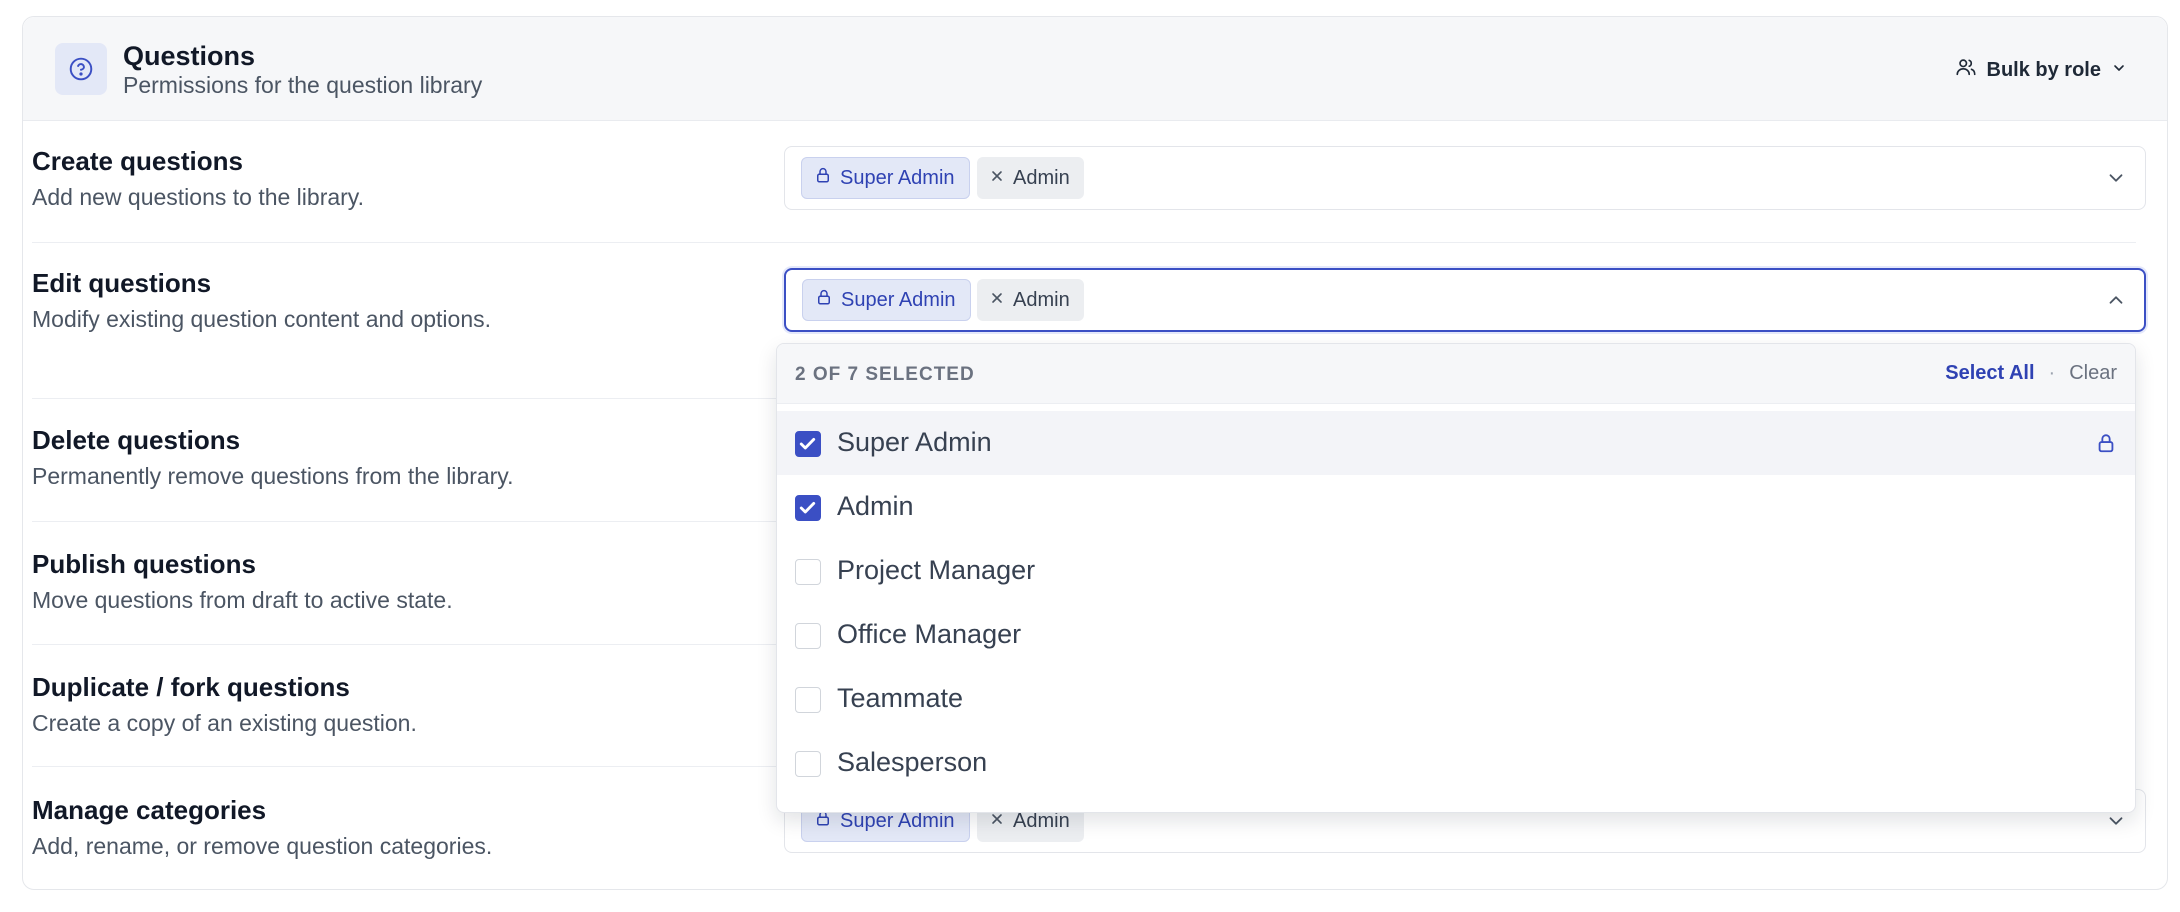 The width and height of the screenshot is (2180, 912). Describe the element at coordinates (1456, 571) in the screenshot. I see `role-option-project-manager: Project Manager` at that location.